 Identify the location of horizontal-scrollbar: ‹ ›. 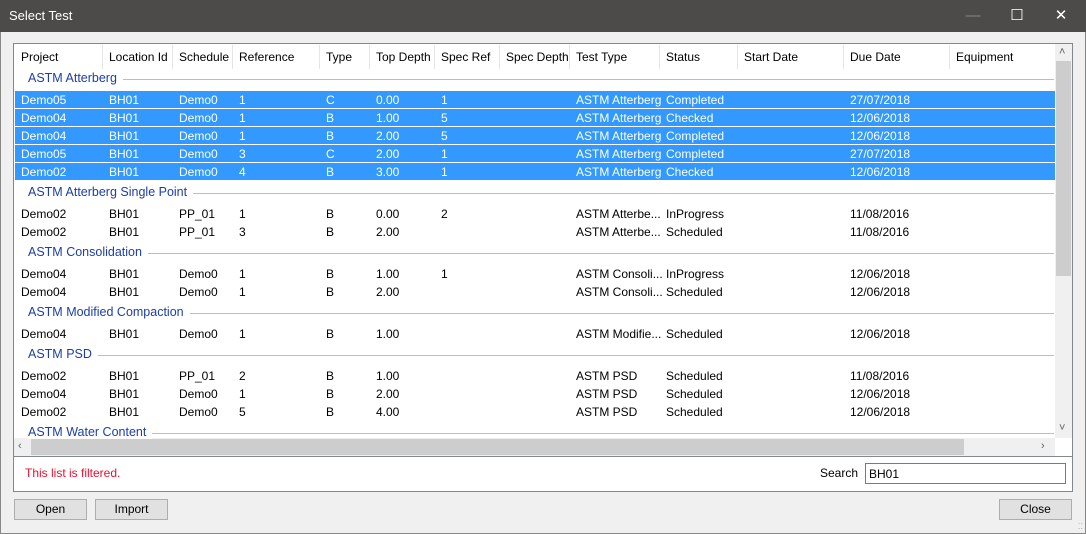
(534, 447).